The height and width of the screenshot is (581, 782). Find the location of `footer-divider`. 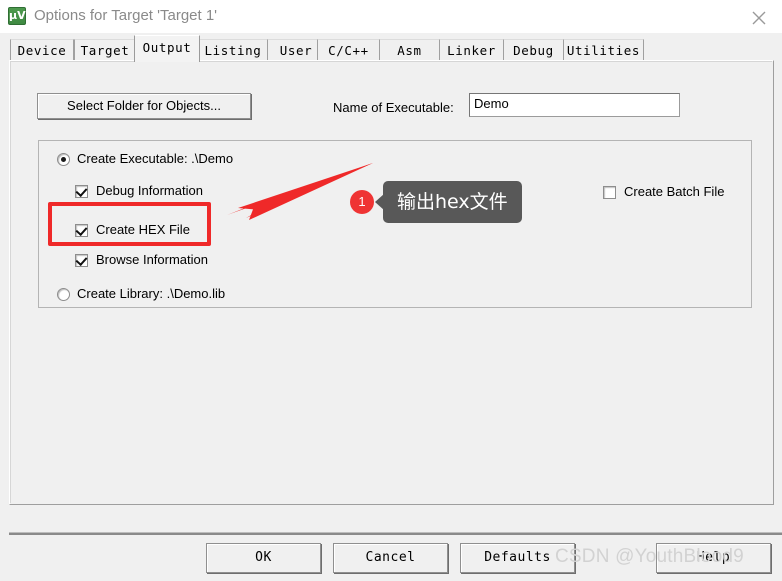

footer-divider is located at coordinates (395, 533).